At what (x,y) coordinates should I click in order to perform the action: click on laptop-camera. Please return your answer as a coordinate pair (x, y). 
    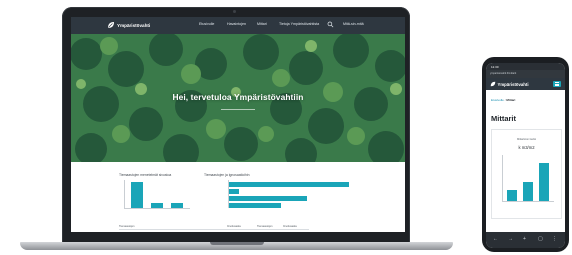
    Looking at the image, I should click on (234, 11).